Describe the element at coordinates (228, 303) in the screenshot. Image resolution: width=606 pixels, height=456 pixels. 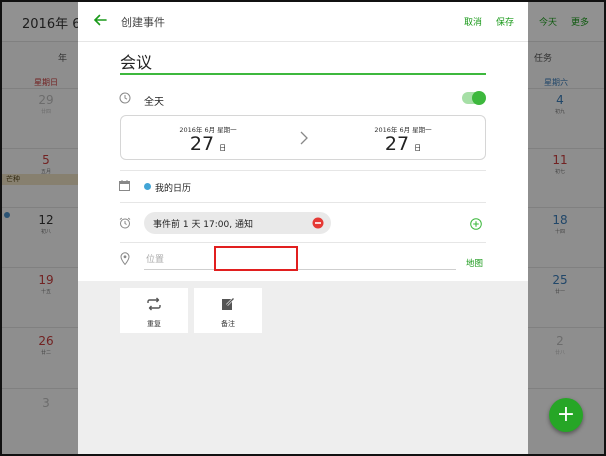
I see `edit-note-icon` at that location.